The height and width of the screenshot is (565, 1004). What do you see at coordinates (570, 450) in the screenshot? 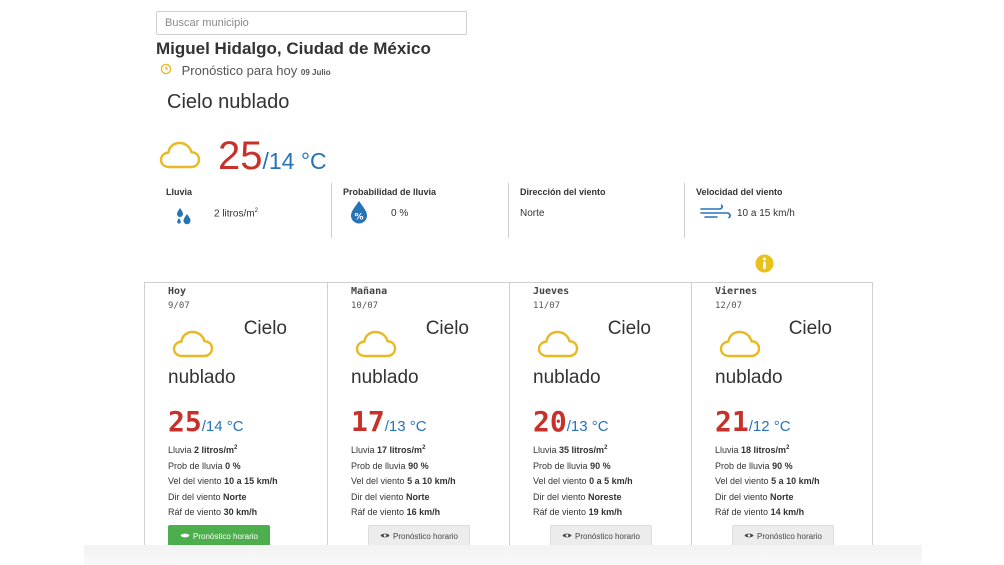
I see `day-rain: Lluvia 35 litros/m2` at bounding box center [570, 450].